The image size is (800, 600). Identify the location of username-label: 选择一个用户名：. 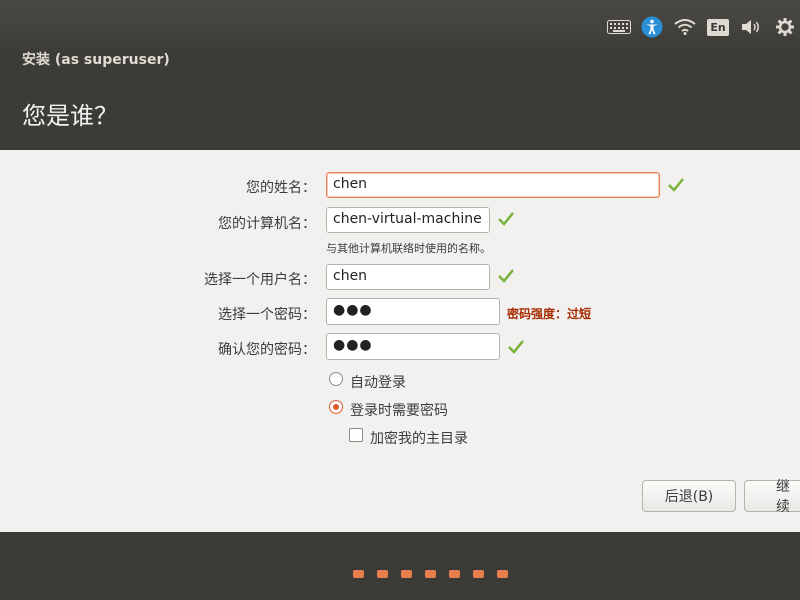
(260, 280).